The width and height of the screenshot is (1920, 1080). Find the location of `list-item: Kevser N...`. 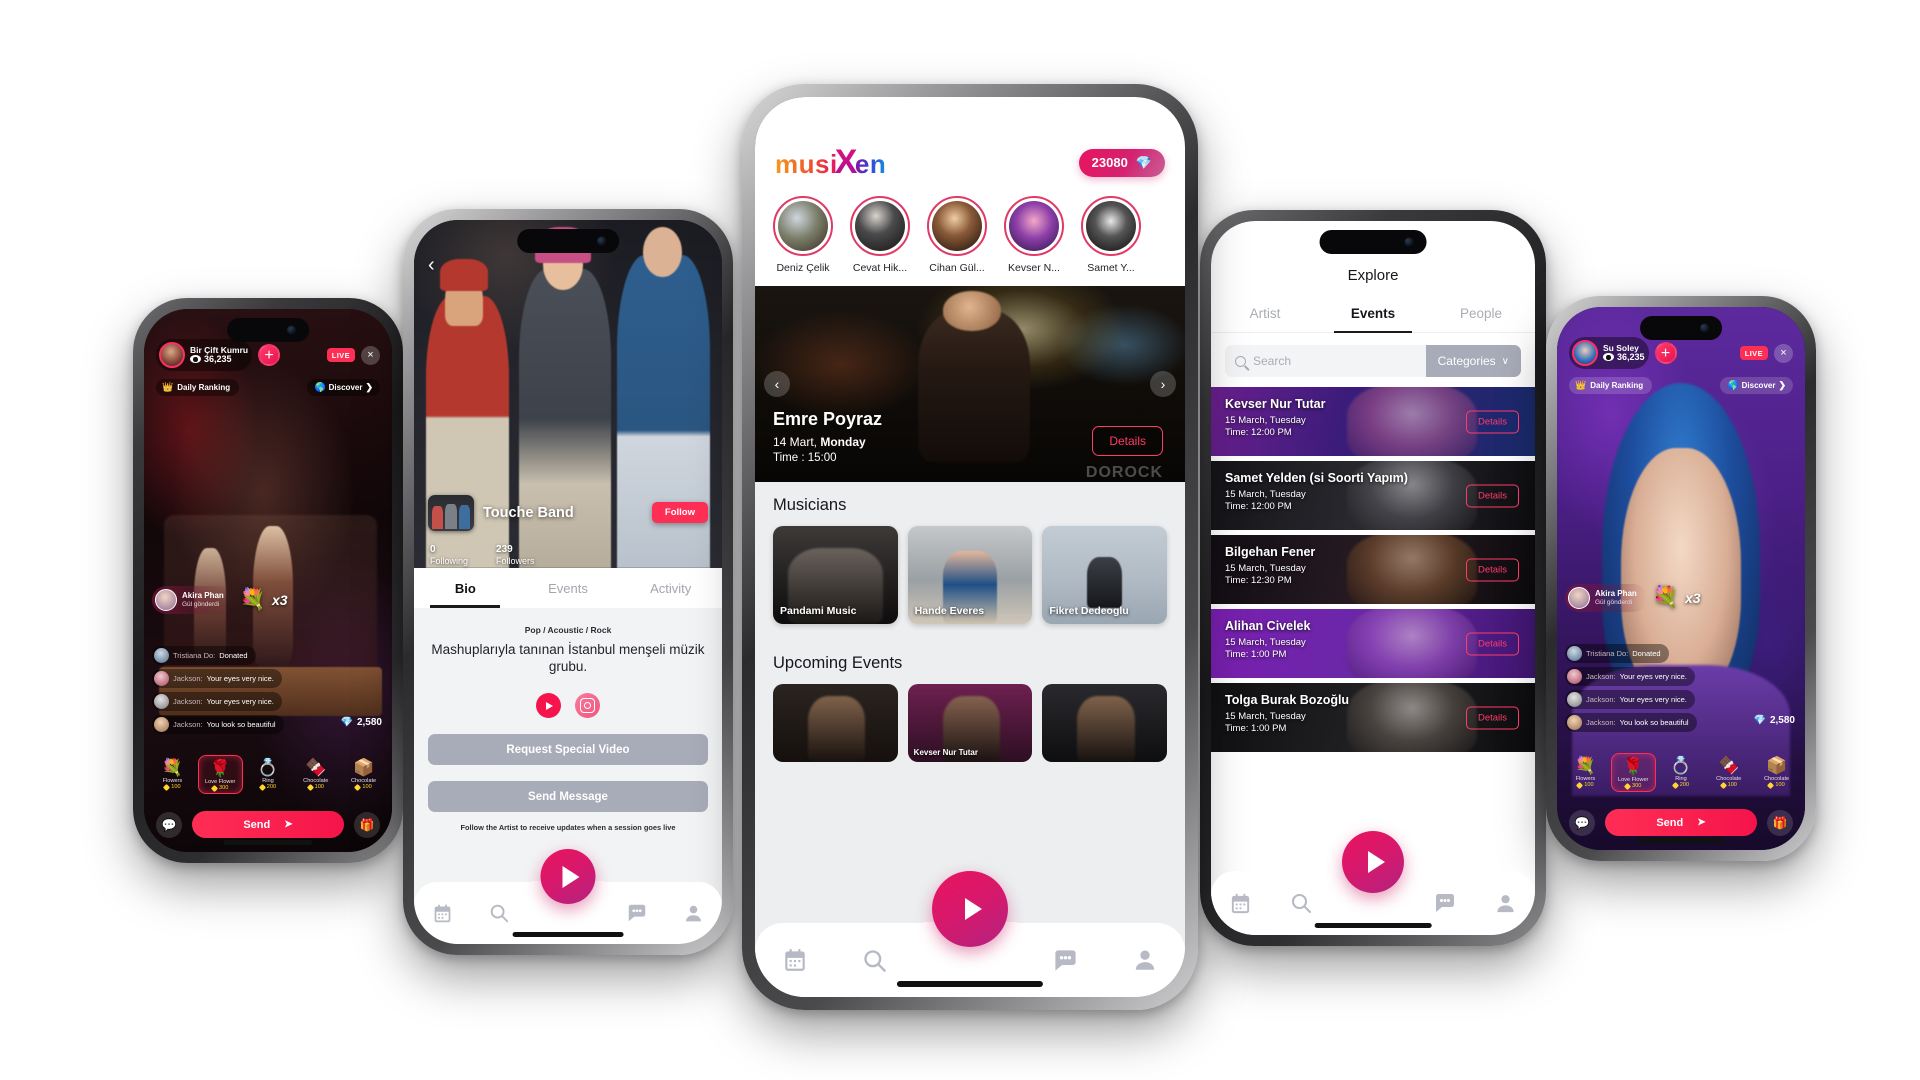

list-item: Kevser N... is located at coordinates (1034, 235).